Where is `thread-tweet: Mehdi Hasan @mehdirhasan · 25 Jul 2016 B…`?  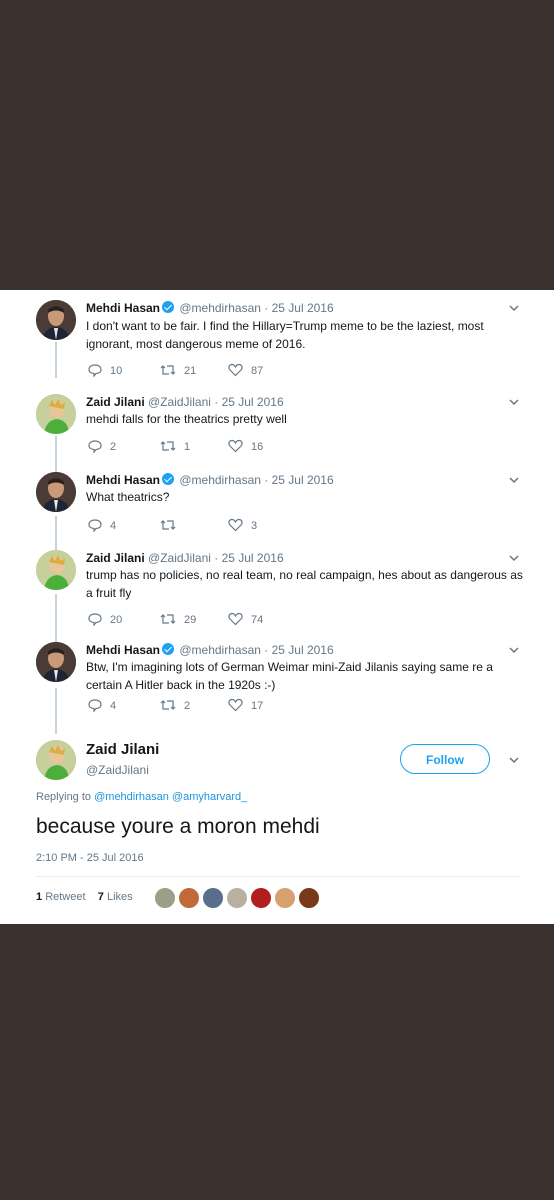
thread-tweet: Mehdi Hasan @mehdirhasan · 25 Jul 2016 B… is located at coordinates (277, 684).